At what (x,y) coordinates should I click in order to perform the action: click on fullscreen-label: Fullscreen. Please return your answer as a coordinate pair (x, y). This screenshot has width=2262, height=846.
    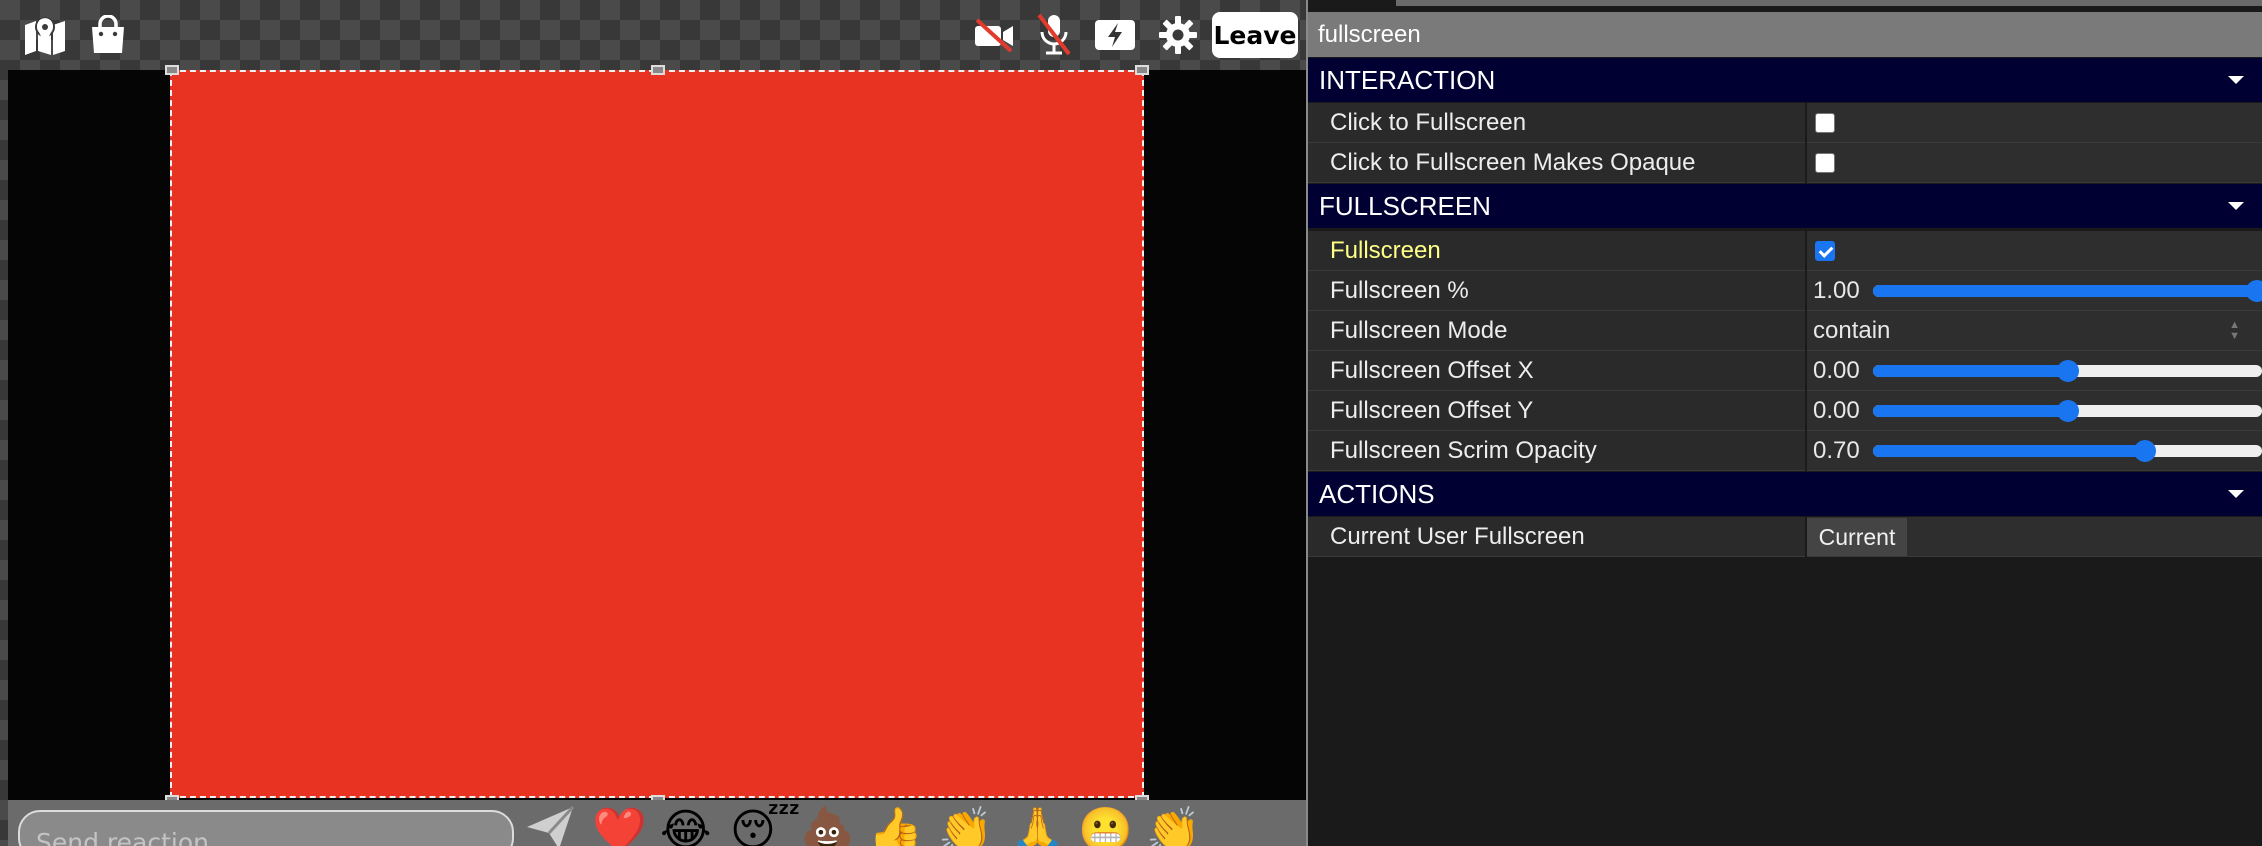
    Looking at the image, I should click on (1385, 250).